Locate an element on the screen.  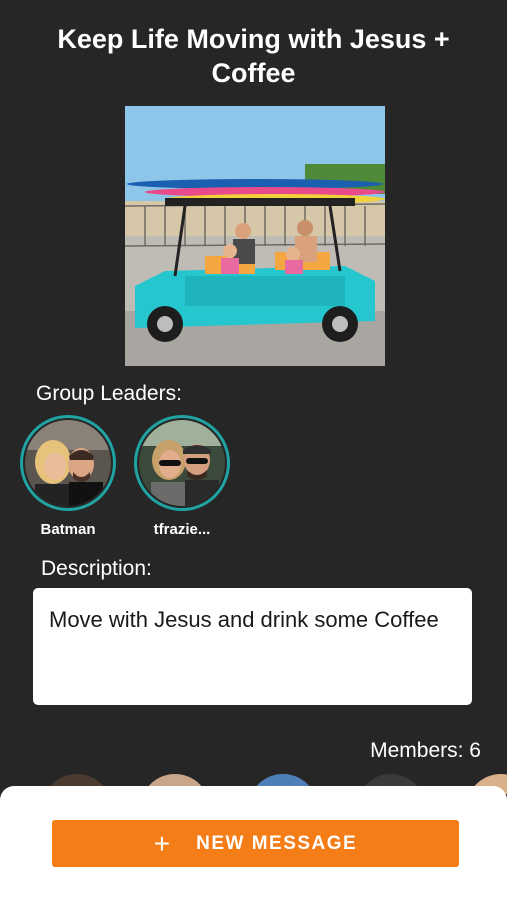
group-title: Keep Life Moving with Jesus + Coffee is located at coordinates (253, 56).